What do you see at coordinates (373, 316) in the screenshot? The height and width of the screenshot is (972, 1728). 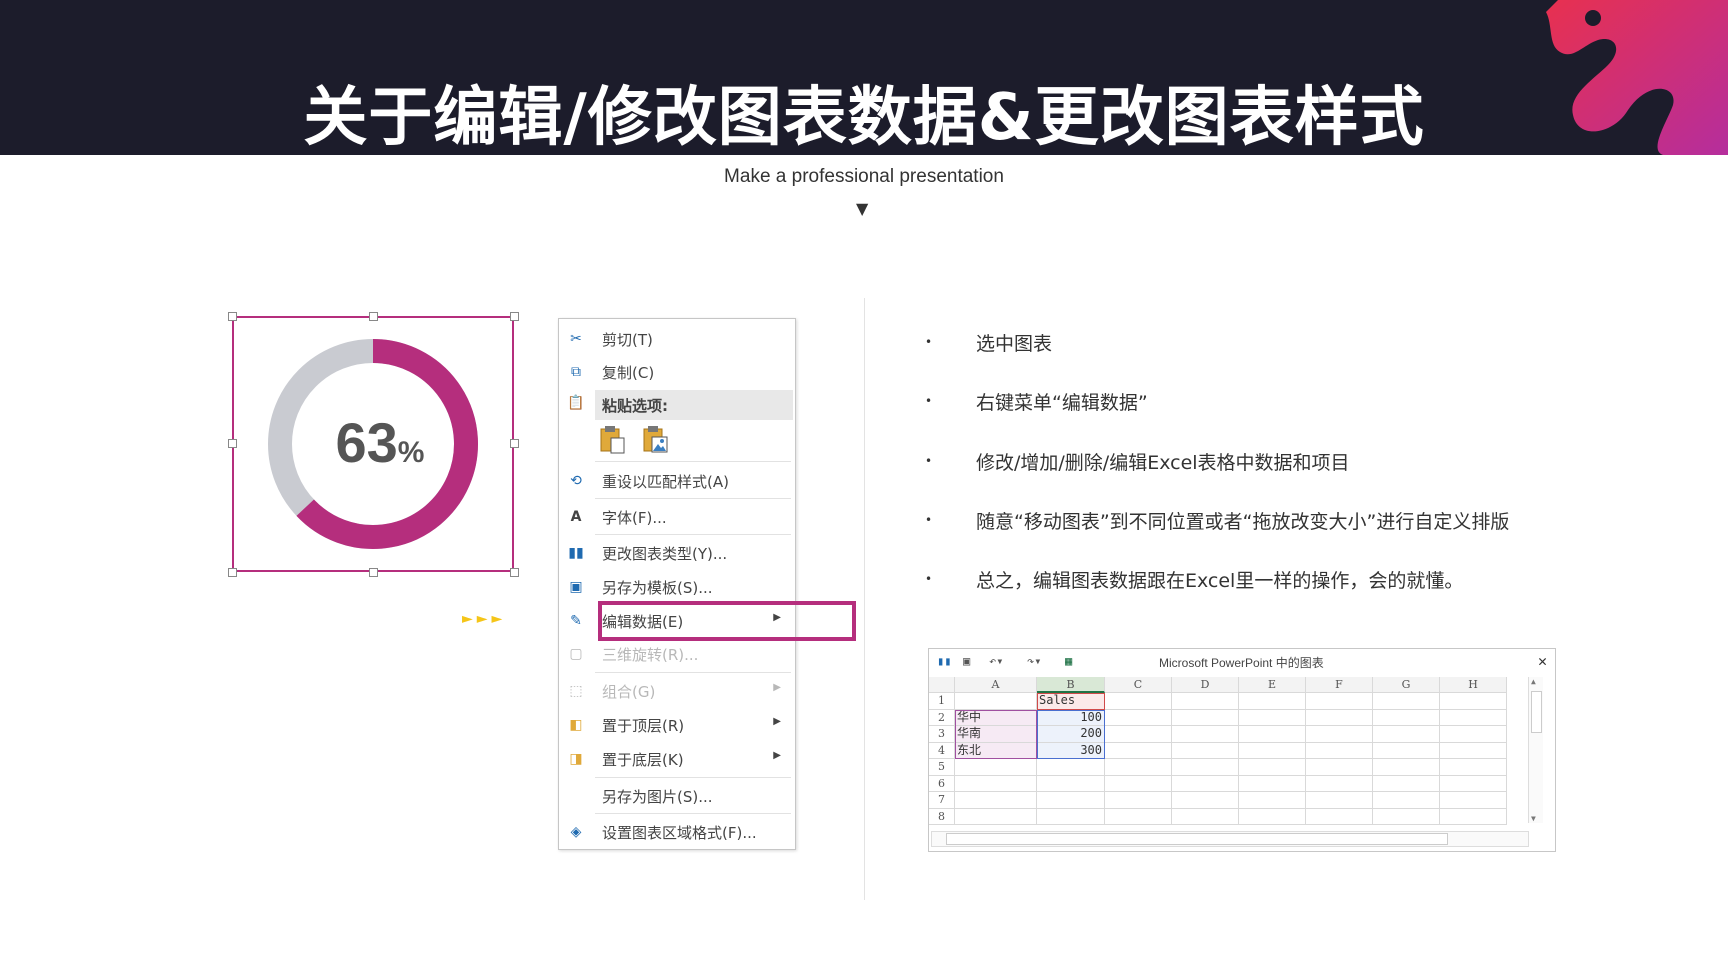 I see `resize-handle-top` at bounding box center [373, 316].